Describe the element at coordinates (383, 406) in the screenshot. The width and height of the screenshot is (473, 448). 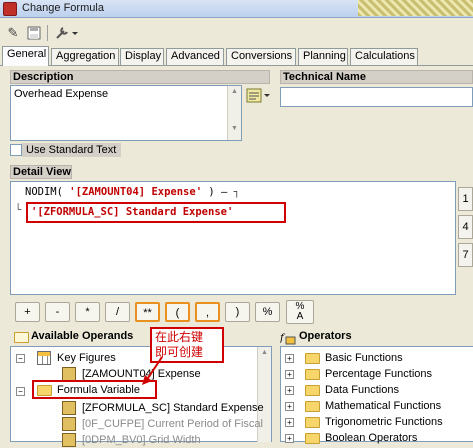
I see `operator-mathematical-functions: Mathematical Functions` at that location.